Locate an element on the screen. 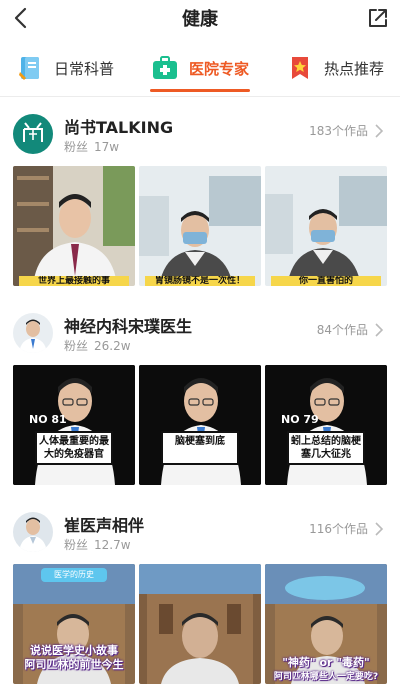 This screenshot has width=400, height=698. medical-kit-icon is located at coordinates (165, 67).